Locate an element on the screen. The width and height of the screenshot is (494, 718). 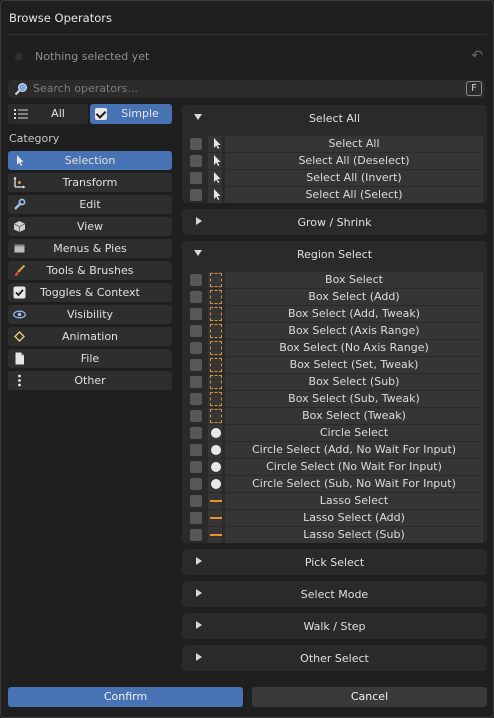
category-other: Other is located at coordinates (90, 380).